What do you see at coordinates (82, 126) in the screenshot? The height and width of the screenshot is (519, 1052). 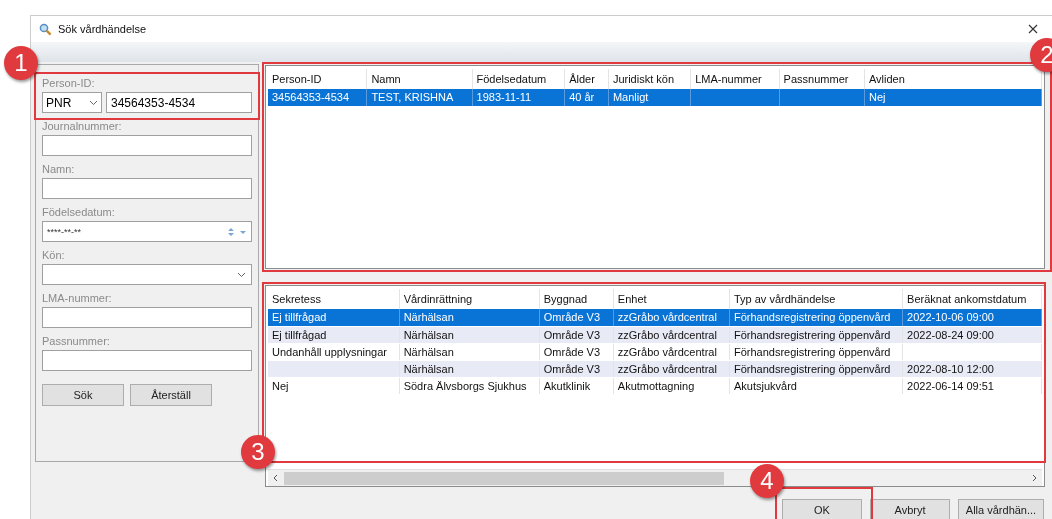 I see `field-label: Journalnummer:` at bounding box center [82, 126].